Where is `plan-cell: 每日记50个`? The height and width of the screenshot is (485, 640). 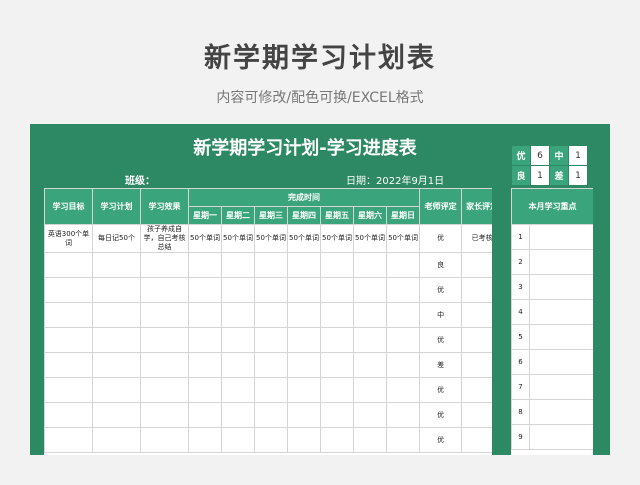
plan-cell: 每日记50个 is located at coordinates (116, 238).